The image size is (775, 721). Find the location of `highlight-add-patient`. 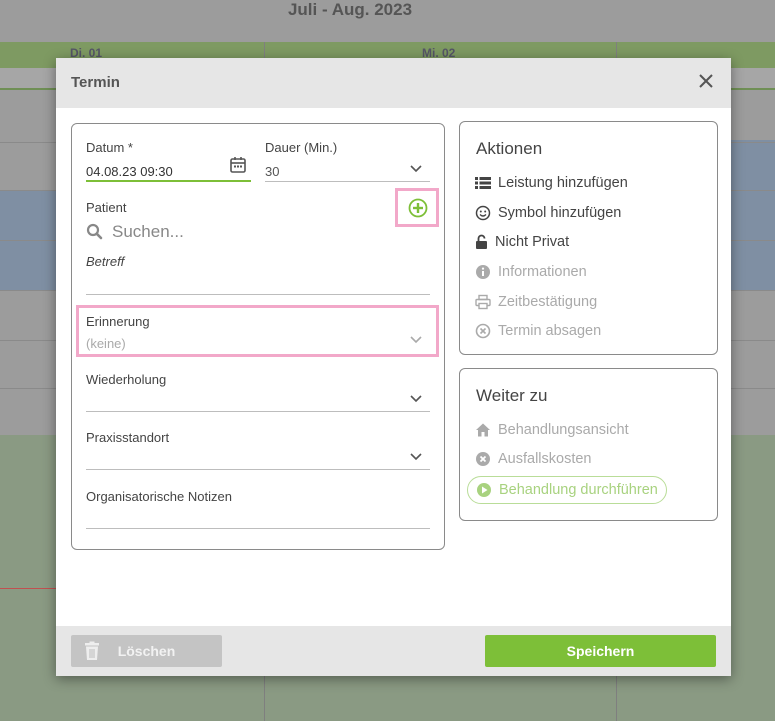

highlight-add-patient is located at coordinates (417, 207).